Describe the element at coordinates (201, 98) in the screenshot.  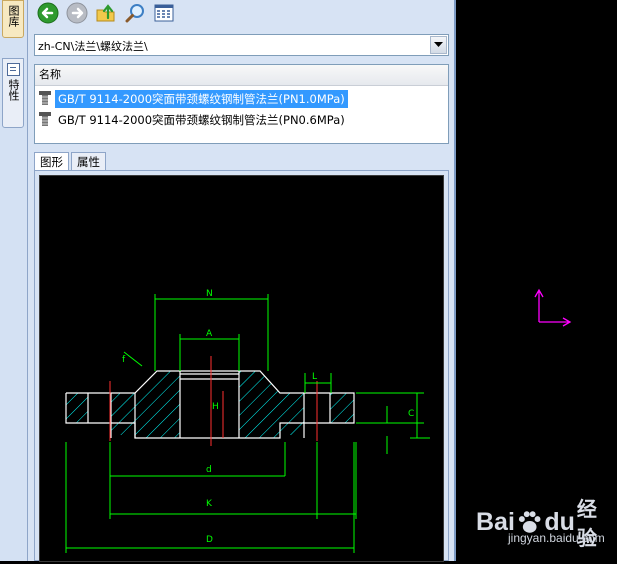
I see `list-item-label: GB/T 9114-2000突面带颈螺纹钢制管法兰(PN1.0MPa)` at that location.